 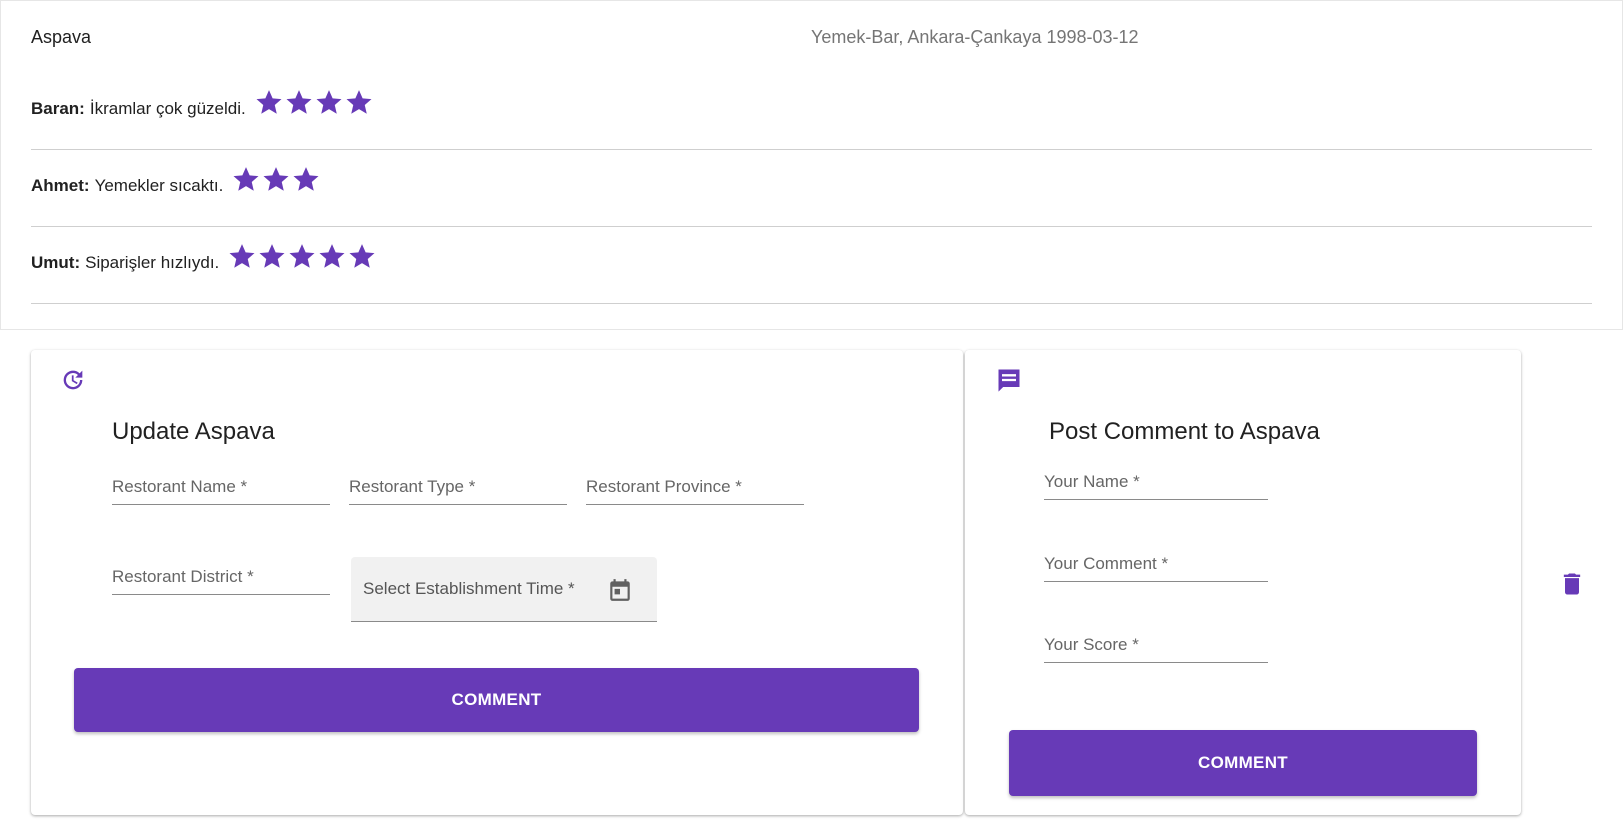 I want to click on restaurant-province-field, so click(x=695, y=487).